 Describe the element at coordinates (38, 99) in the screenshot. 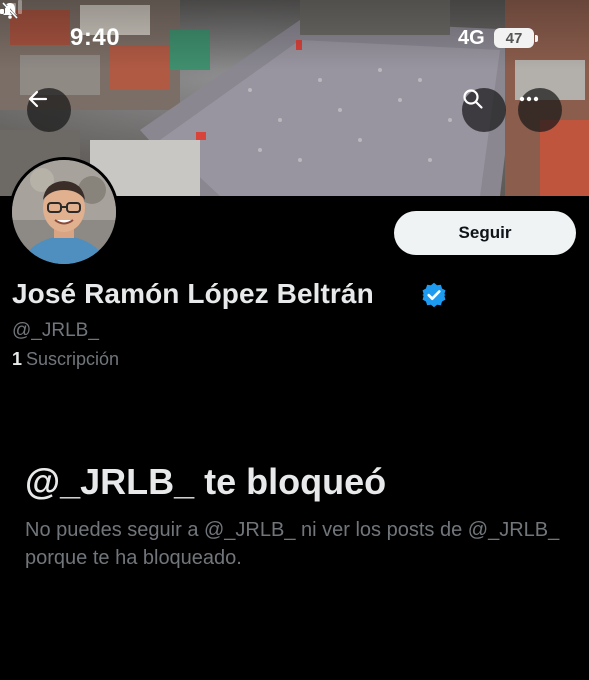

I see `arrow-left-icon` at that location.